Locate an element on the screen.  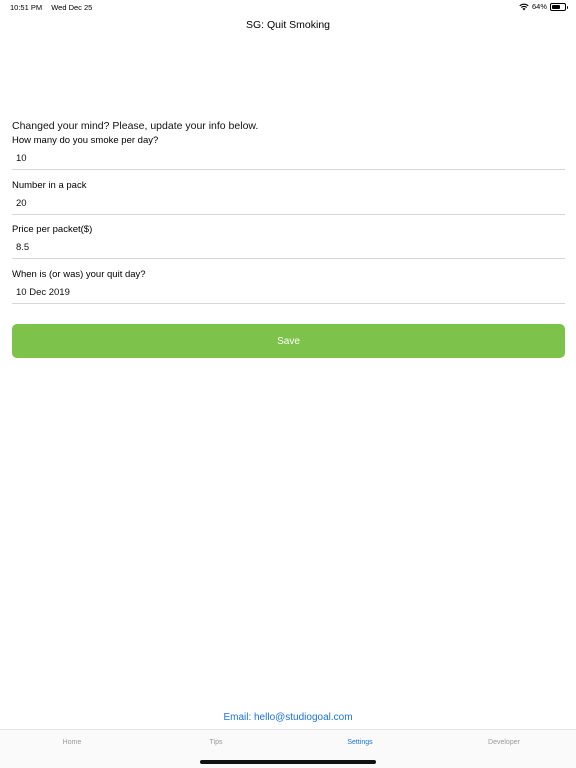
quit-day-label: When is (or was) your quit day? is located at coordinates (79, 274).